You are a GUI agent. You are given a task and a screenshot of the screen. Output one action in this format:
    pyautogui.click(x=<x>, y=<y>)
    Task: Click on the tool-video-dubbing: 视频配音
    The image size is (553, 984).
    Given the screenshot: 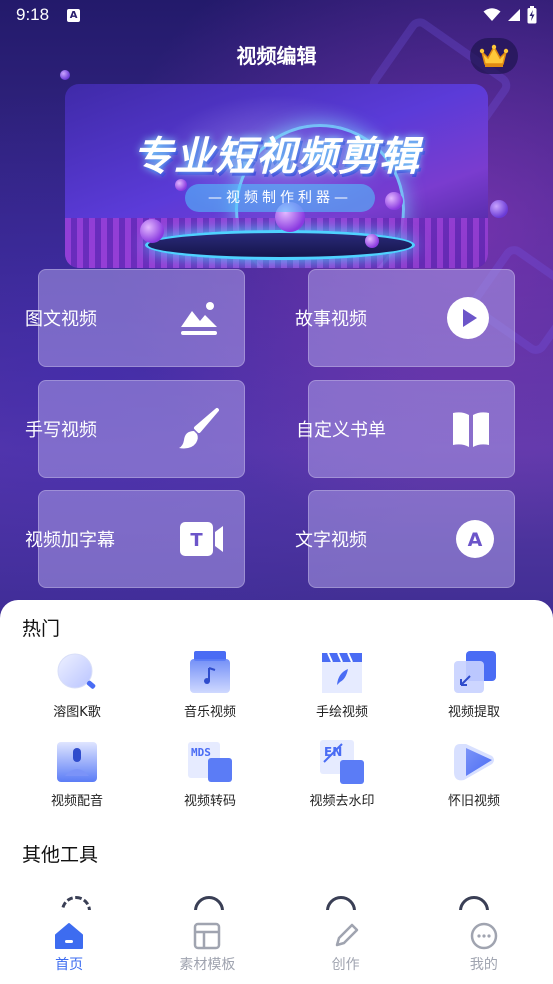 What is the action you would take?
    pyautogui.click(x=77, y=774)
    